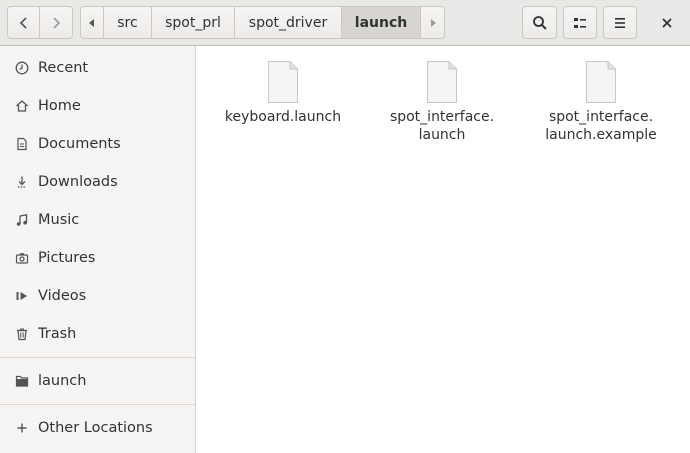 The image size is (690, 453). I want to click on breadcrumb-label: src, so click(127, 22).